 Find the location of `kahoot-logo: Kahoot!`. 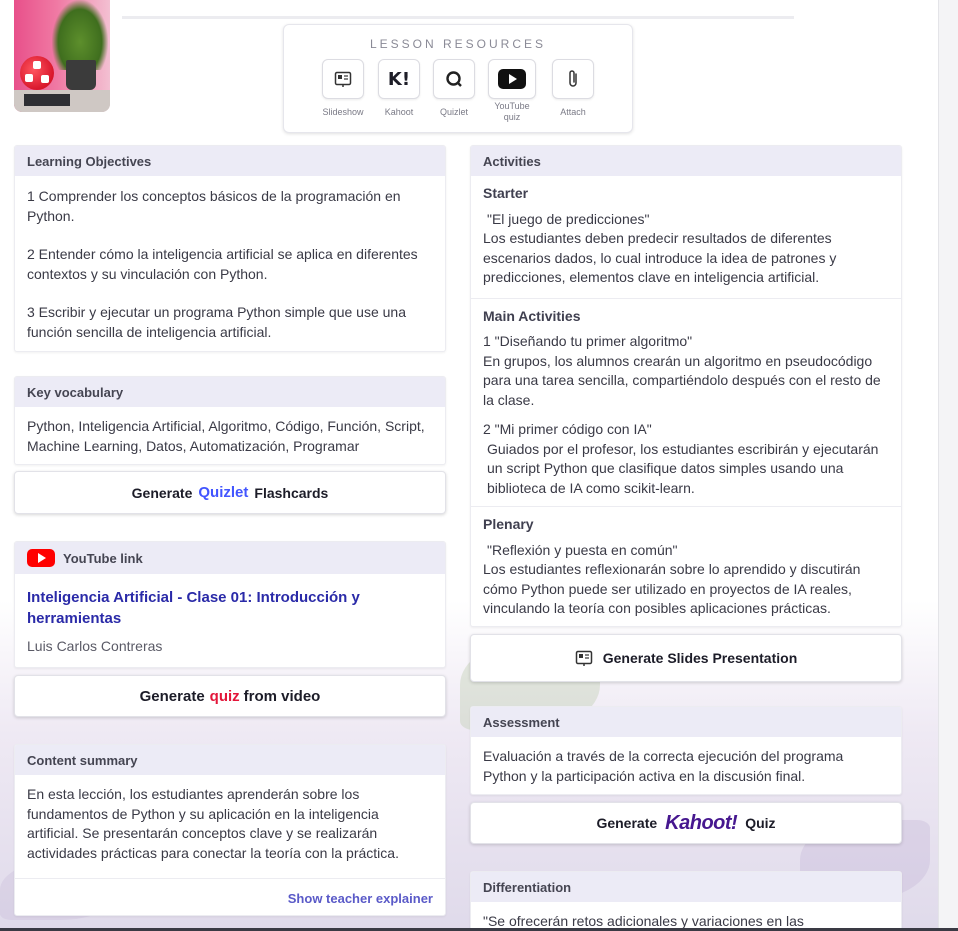

kahoot-logo: Kahoot! is located at coordinates (701, 822).